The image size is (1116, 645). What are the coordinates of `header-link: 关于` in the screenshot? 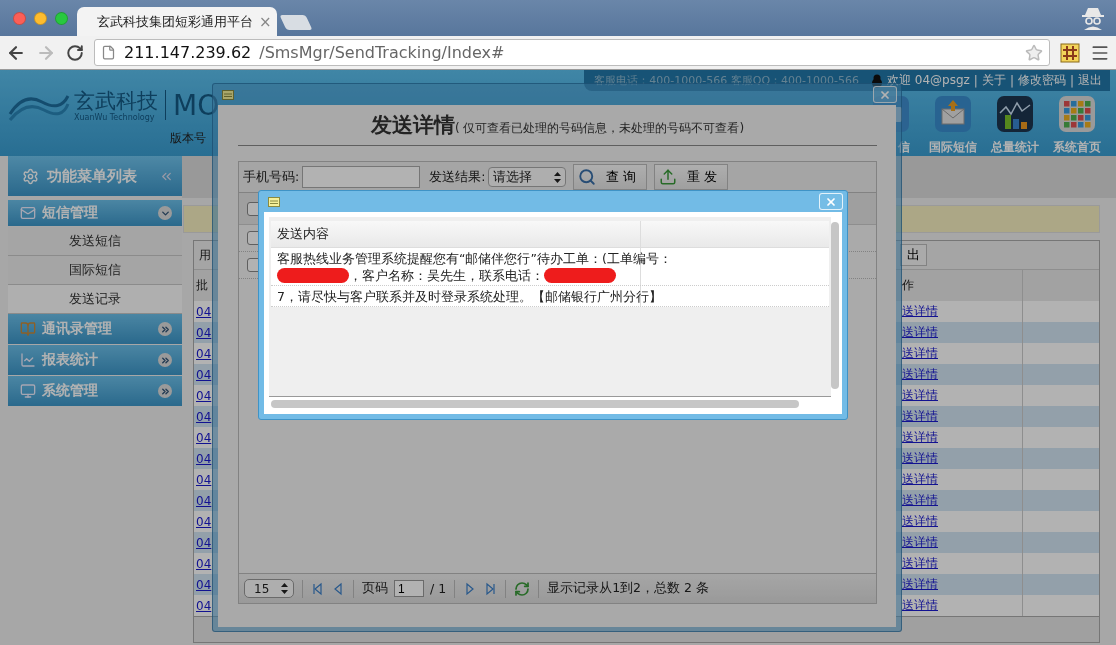 It's located at (993, 80).